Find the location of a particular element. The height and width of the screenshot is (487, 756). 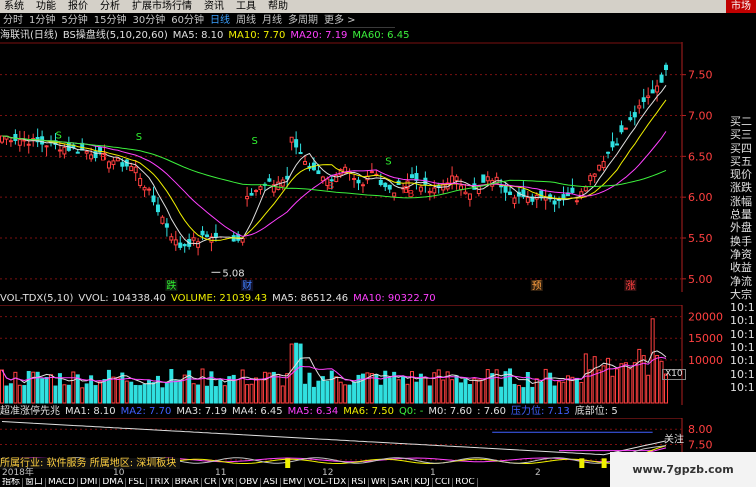

menu-item-market: 市场 is located at coordinates (741, 6).